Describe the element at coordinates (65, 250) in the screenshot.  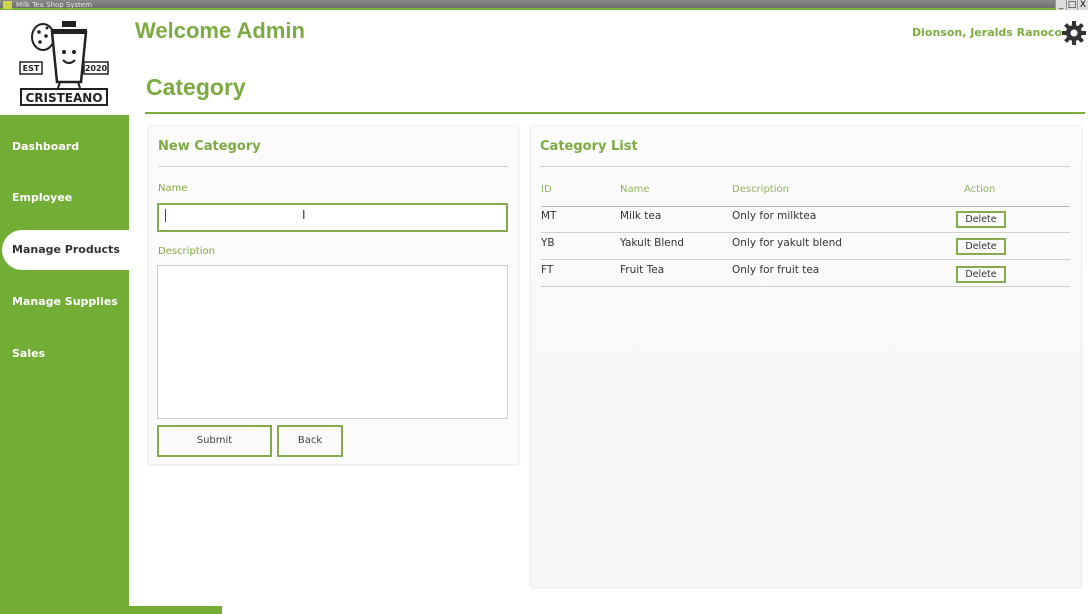
I see `sidebar-item-manage-products: Manage Products` at that location.